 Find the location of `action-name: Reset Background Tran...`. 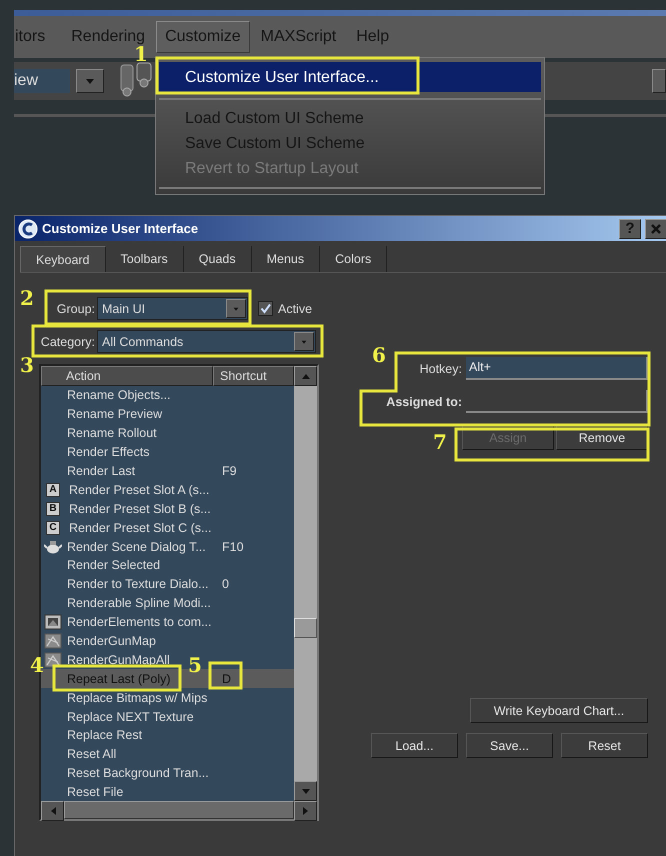

action-name: Reset Background Tran... is located at coordinates (138, 773).